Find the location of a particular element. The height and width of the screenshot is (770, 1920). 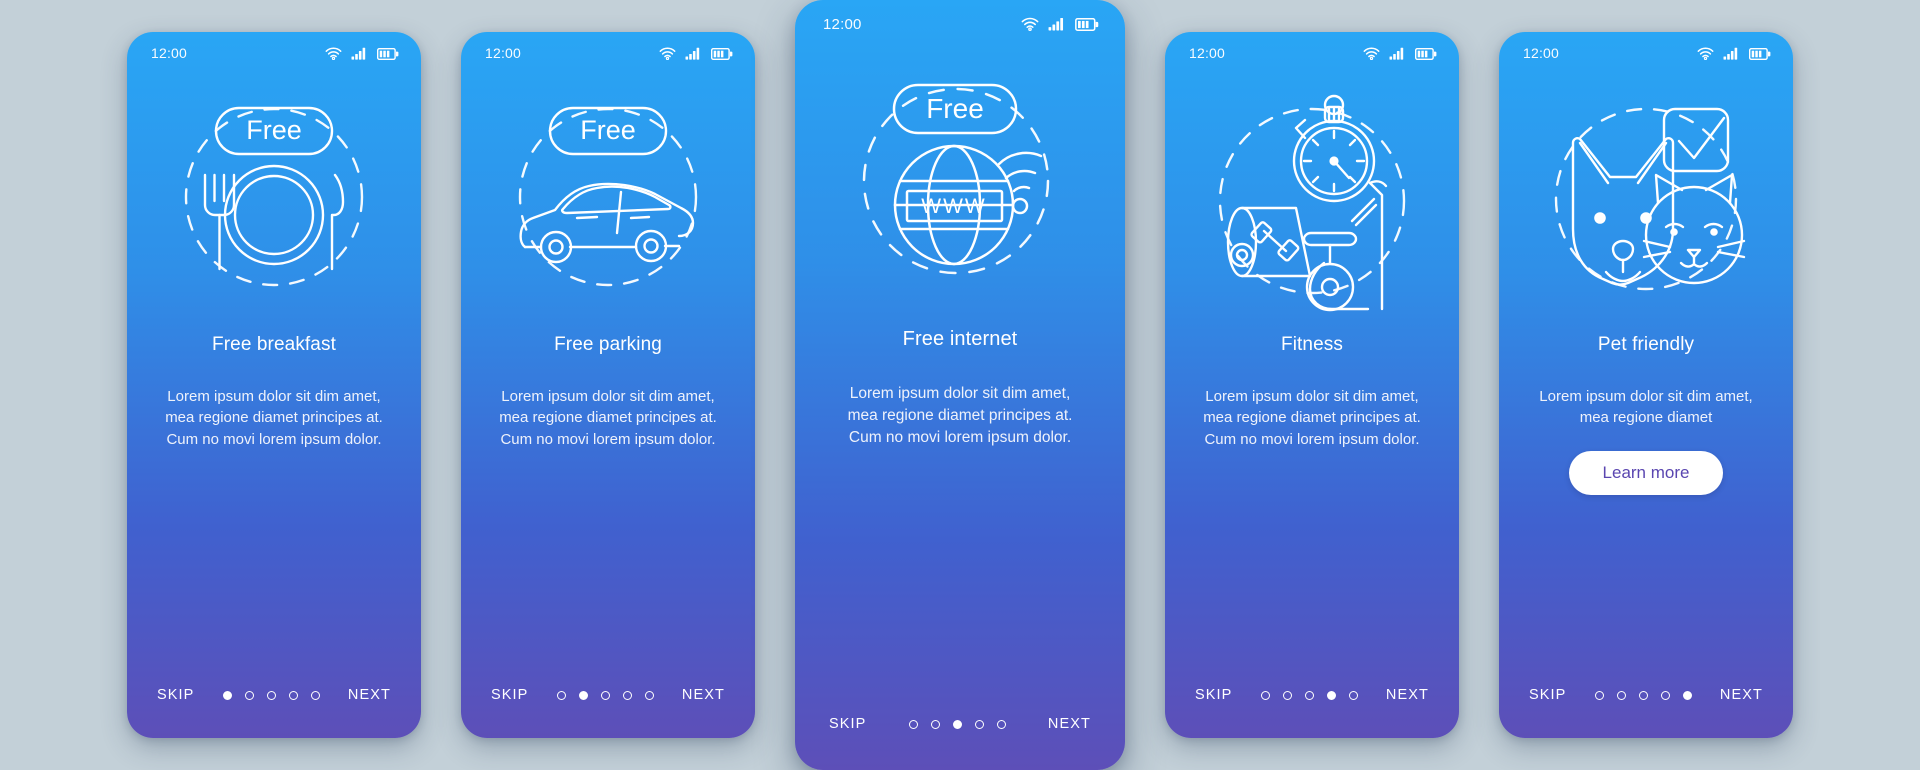

card-title: Pet friendly is located at coordinates (1646, 344).